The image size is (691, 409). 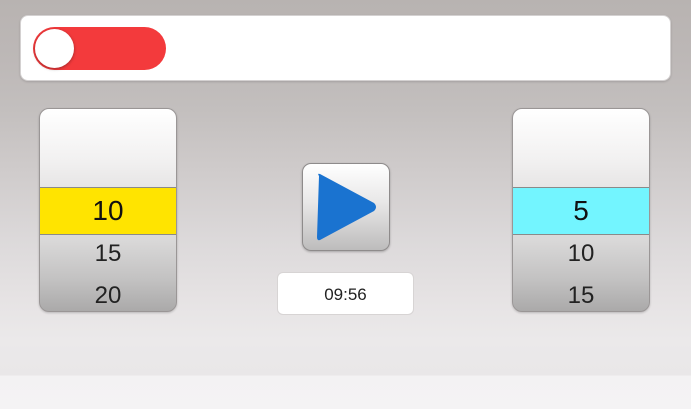 I want to click on right-picker-item: 10, so click(x=581, y=254).